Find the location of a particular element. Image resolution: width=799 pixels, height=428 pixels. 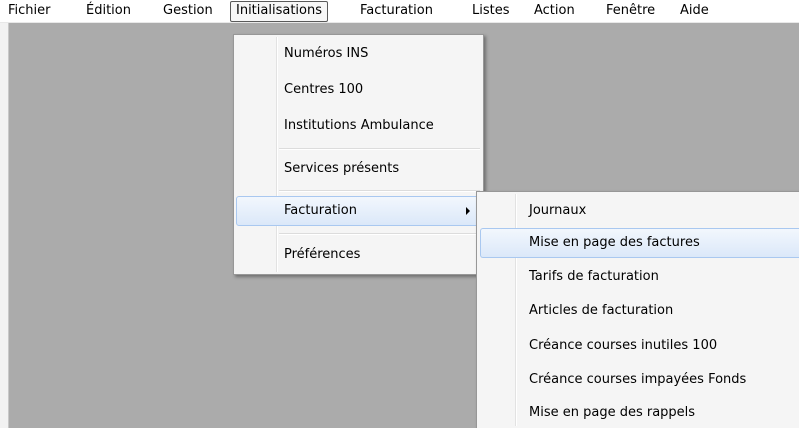

window-frame-edge is located at coordinates (8, 225).